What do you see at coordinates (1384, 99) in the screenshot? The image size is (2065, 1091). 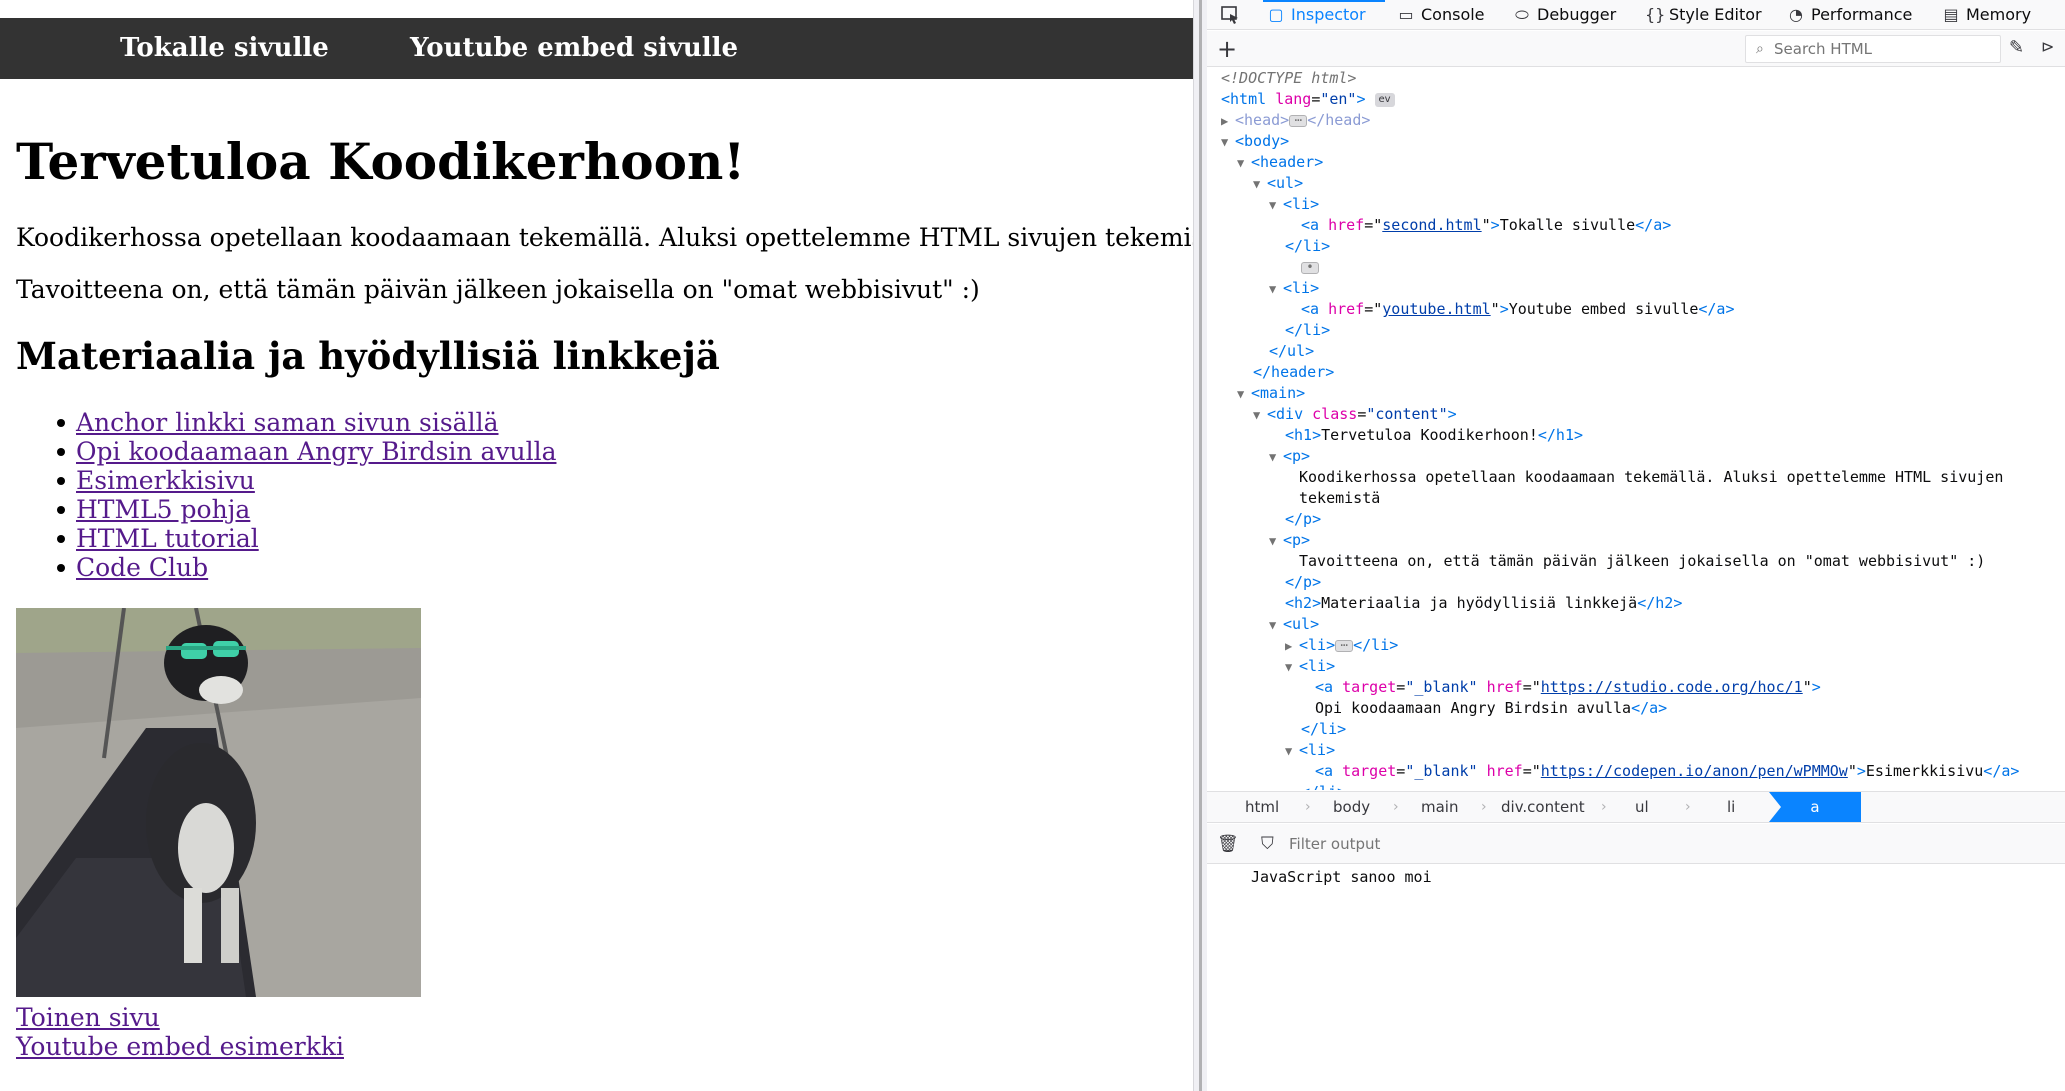 I see `event-badge: ev` at bounding box center [1384, 99].